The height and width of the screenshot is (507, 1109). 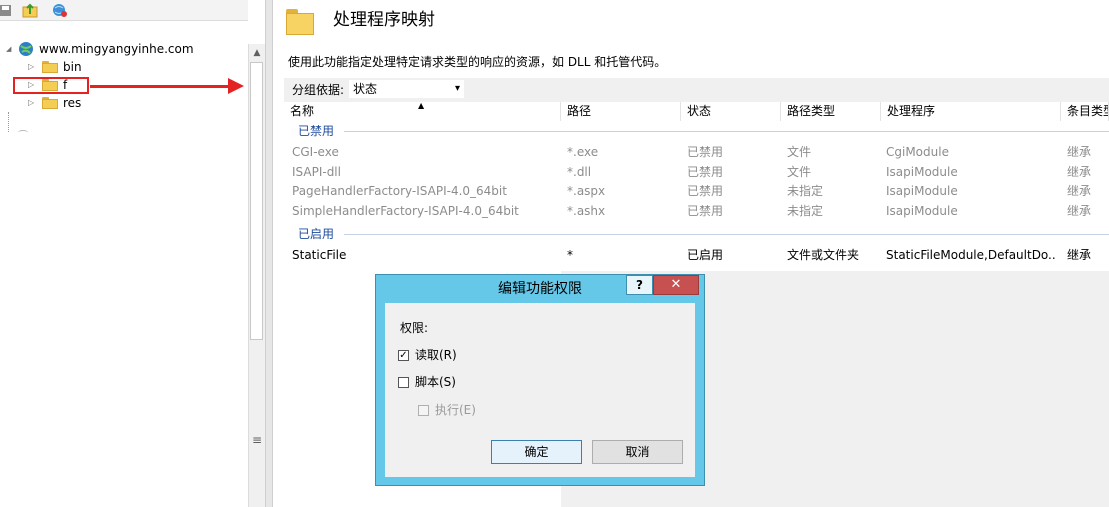 What do you see at coordinates (302, 111) in the screenshot?
I see `column-header-label: 名称` at bounding box center [302, 111].